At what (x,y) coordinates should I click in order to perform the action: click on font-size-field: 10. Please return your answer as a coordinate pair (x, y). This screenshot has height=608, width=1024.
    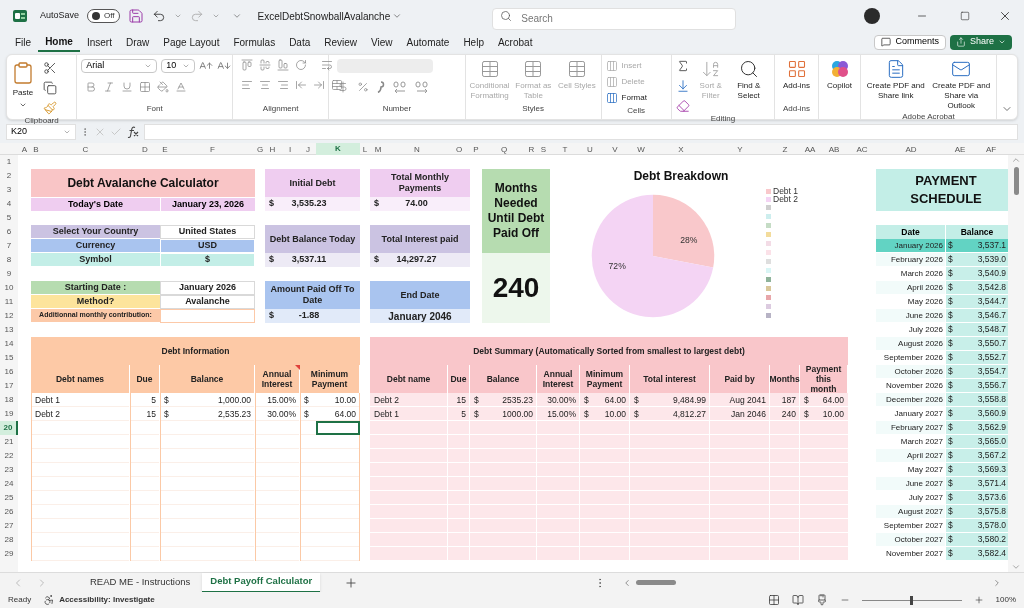
    Looking at the image, I should click on (178, 66).